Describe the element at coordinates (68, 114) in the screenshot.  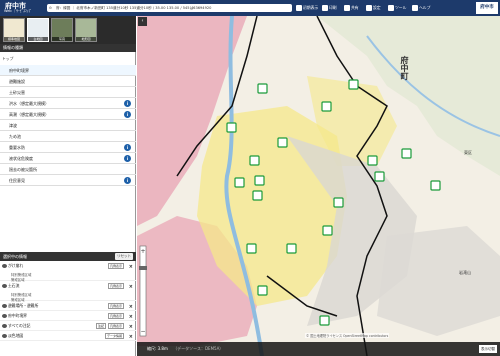
I see `layer-item: 高潮（想定最大規模） i` at that location.